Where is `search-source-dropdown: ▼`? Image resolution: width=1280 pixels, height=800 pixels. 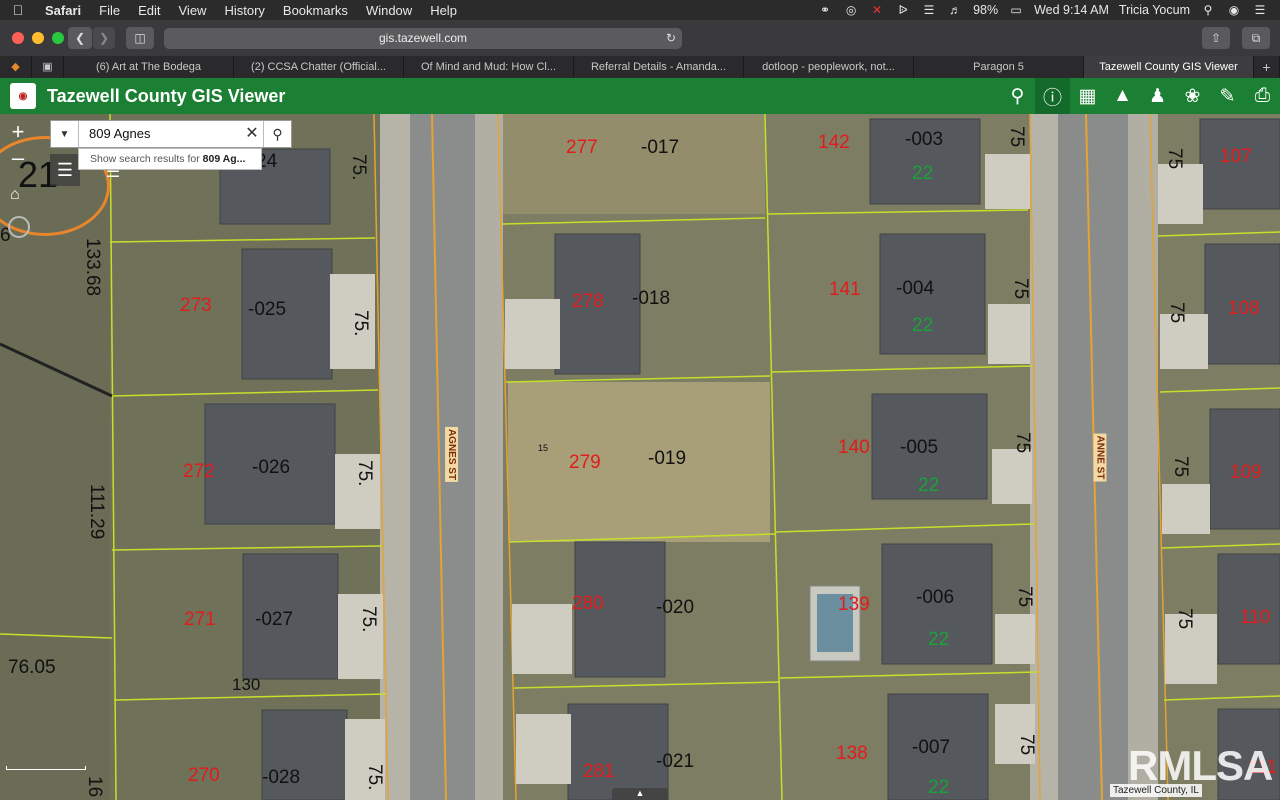 search-source-dropdown: ▼ is located at coordinates (65, 134).